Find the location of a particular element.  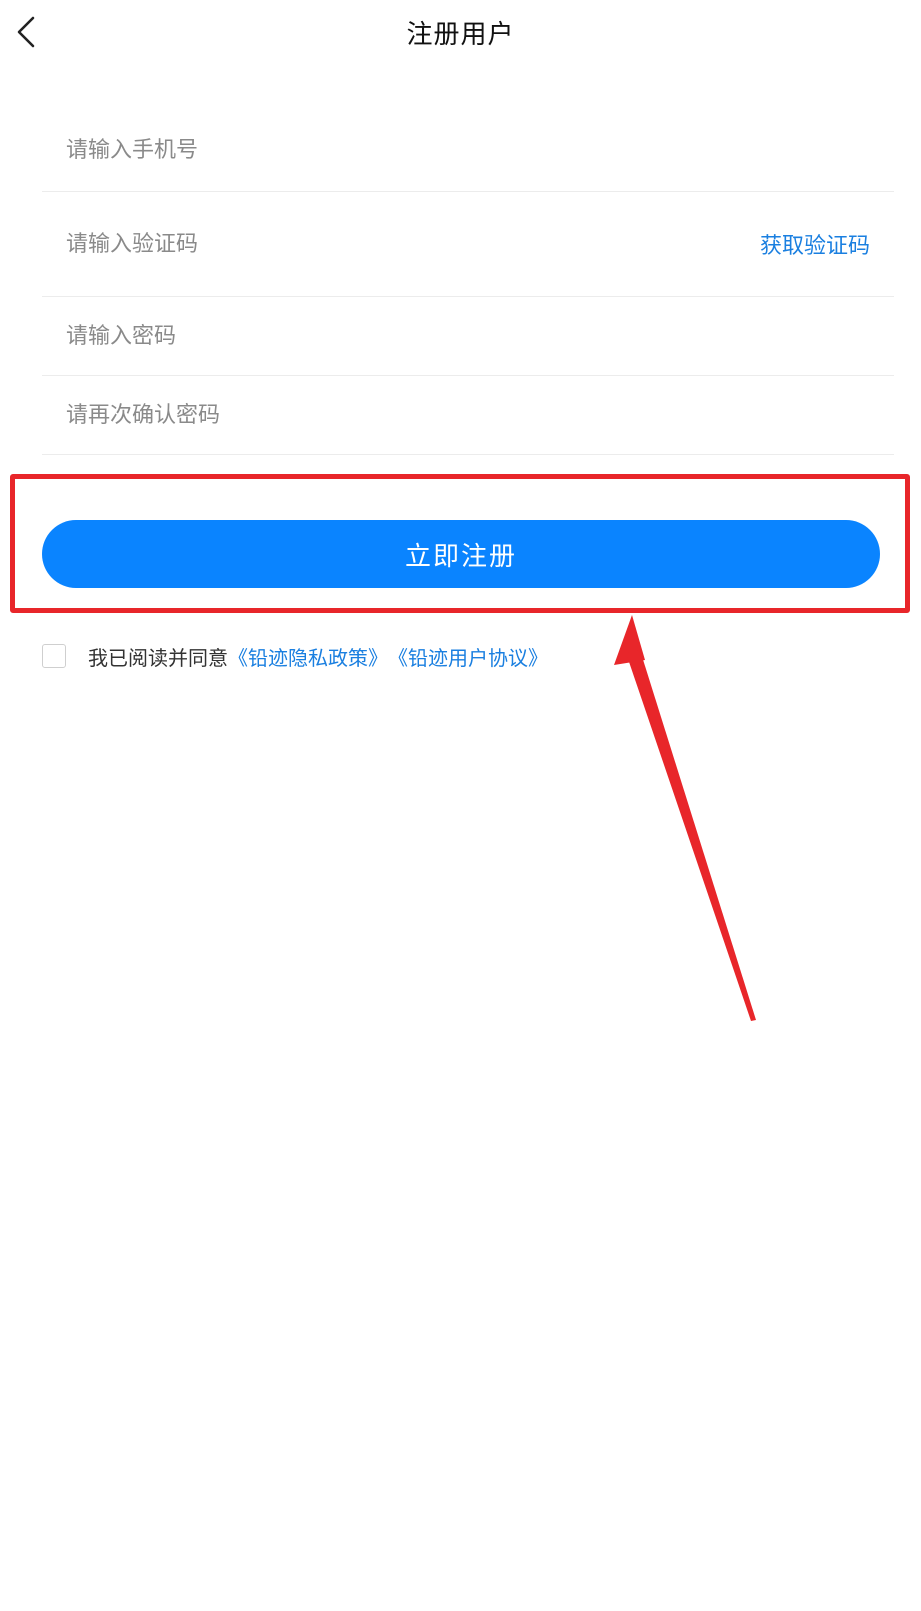

annotation-highlight-box is located at coordinates (460, 543).